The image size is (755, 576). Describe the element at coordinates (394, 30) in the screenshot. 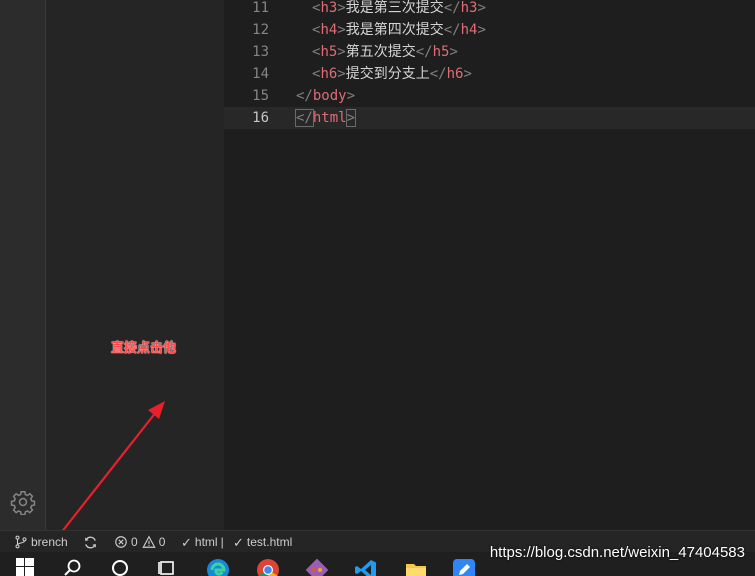

I see `text-content: 我是第四次提交` at that location.